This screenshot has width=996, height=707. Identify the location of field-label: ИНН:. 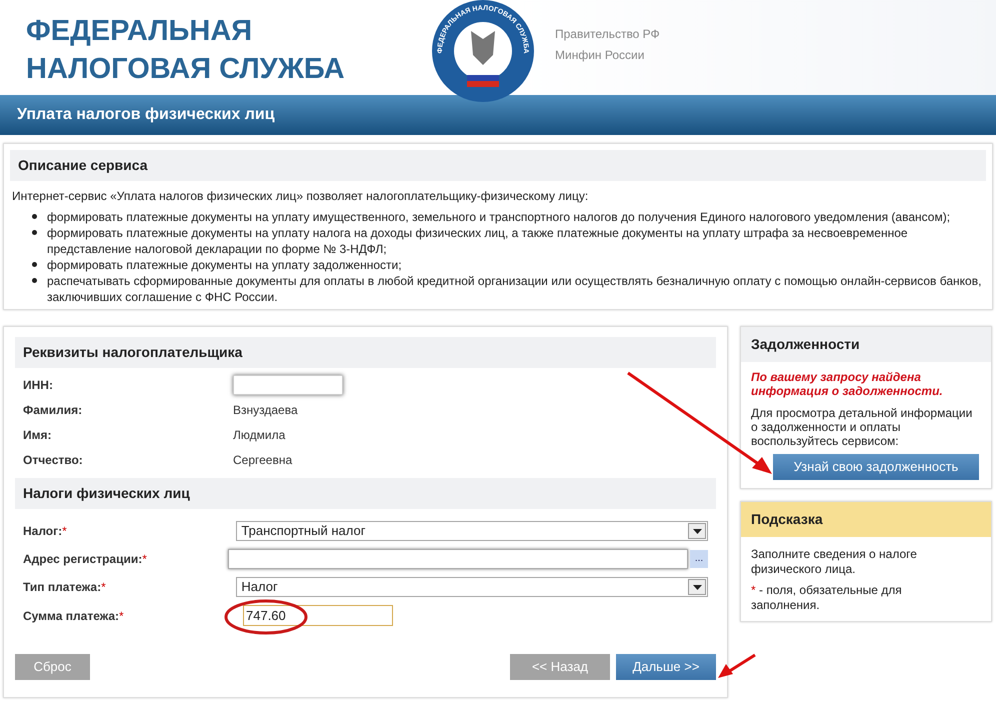
(38, 385).